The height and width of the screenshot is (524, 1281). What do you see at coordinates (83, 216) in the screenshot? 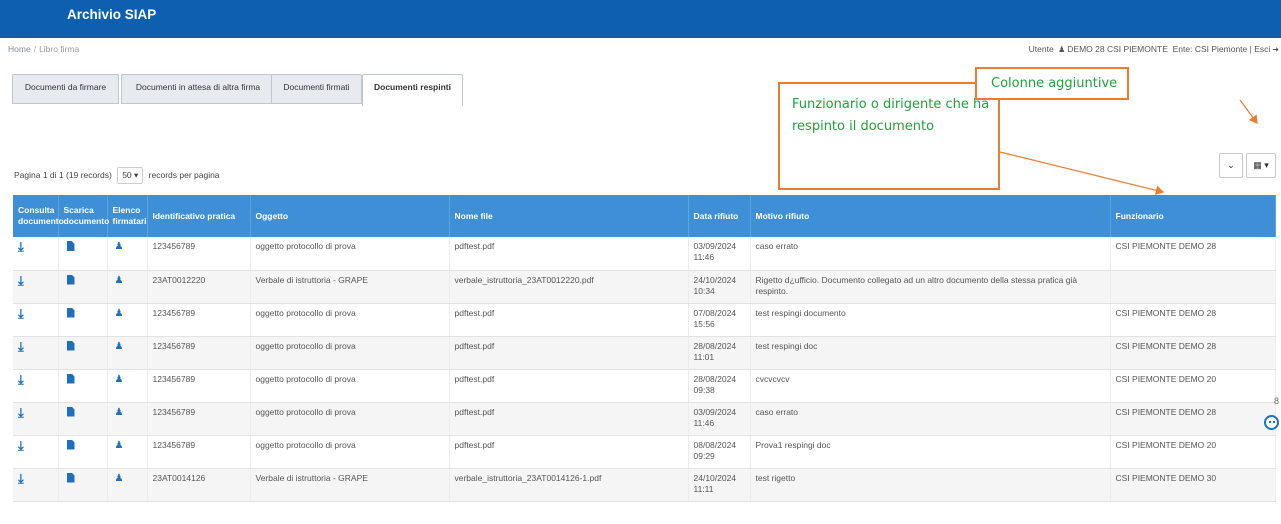
I see `col-scarica: Scarica documento` at bounding box center [83, 216].